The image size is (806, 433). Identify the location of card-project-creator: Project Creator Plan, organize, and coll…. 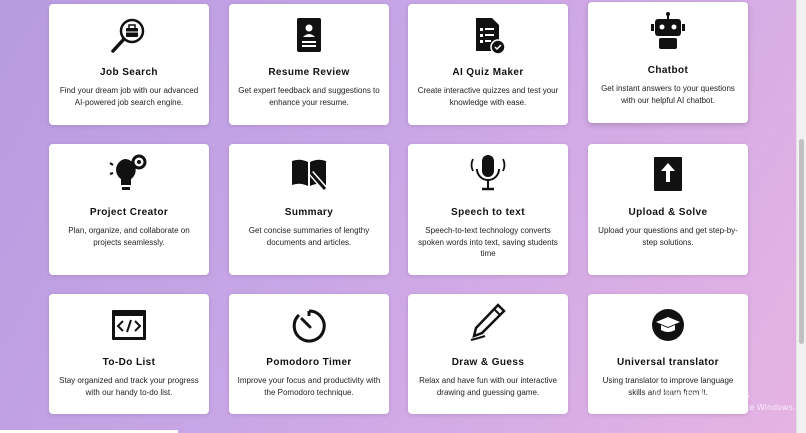
(129, 209).